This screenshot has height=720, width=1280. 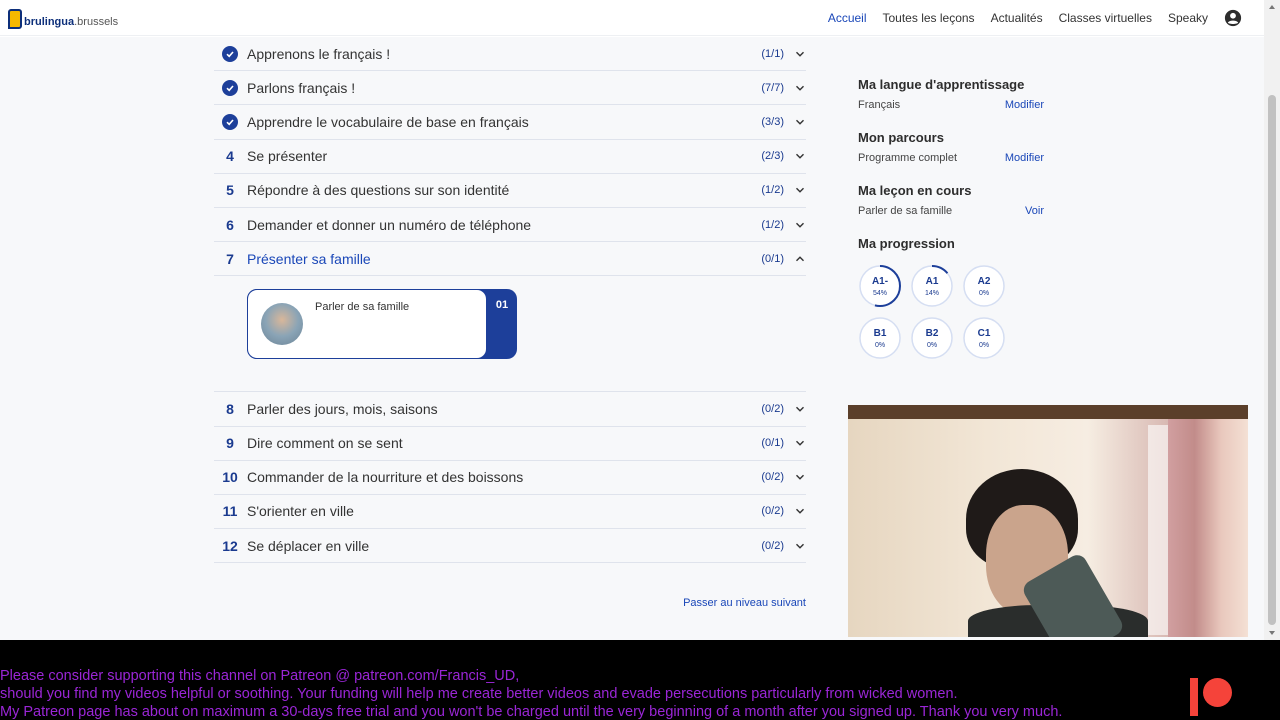 I want to click on progress-ring: A1 14%, so click(x=932, y=286).